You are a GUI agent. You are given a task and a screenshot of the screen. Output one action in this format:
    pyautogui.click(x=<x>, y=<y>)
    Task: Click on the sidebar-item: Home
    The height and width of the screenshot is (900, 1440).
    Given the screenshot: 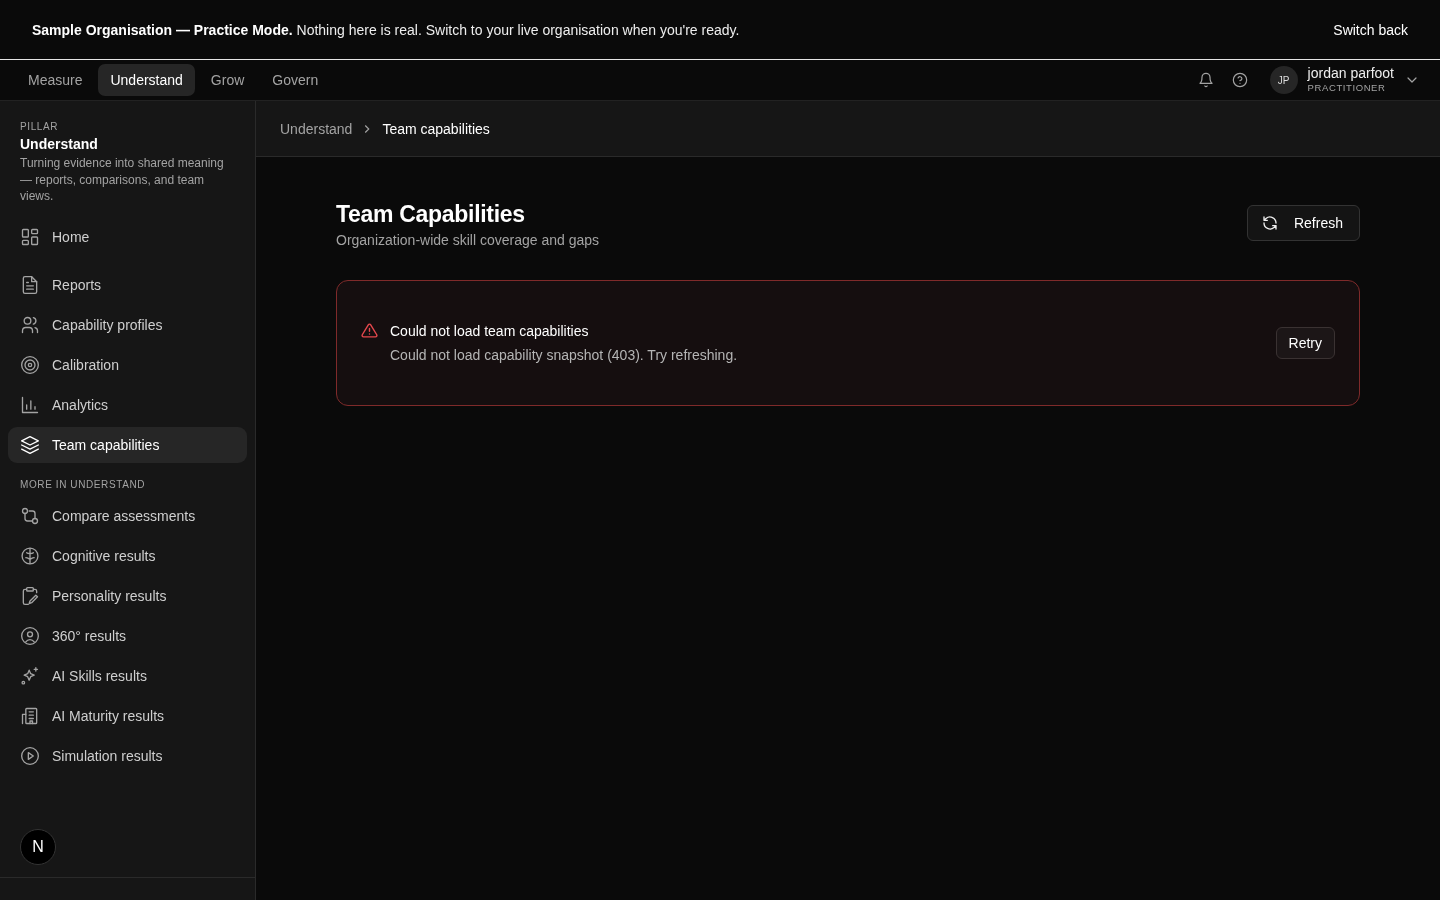 What is the action you would take?
    pyautogui.click(x=127, y=236)
    